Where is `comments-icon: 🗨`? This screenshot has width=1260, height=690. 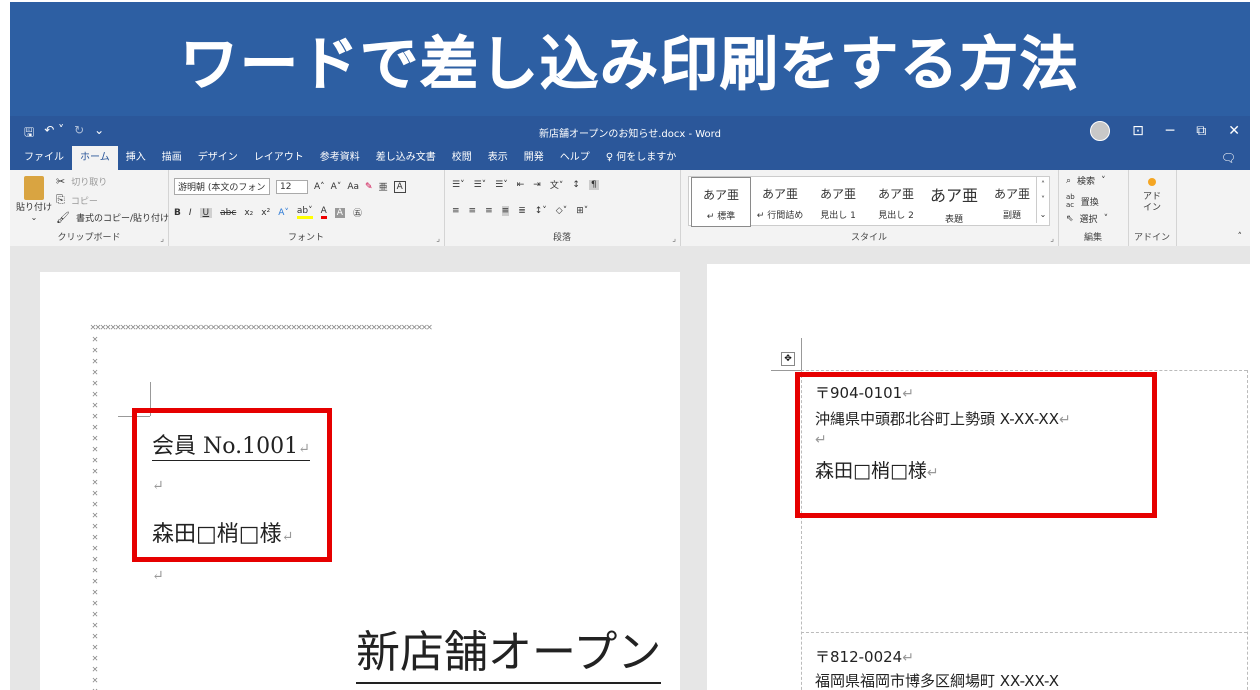 comments-icon: 🗨 is located at coordinates (1228, 158).